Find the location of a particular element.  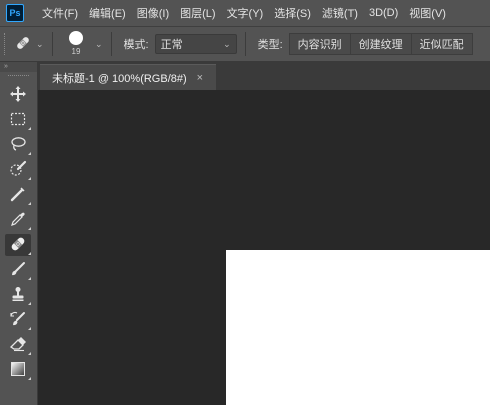

menu-layer: 图层(L) is located at coordinates (197, 13).